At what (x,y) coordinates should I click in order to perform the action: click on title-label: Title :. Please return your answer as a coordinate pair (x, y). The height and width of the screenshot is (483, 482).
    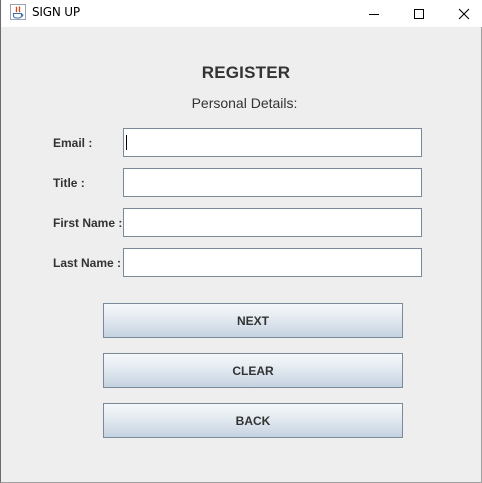
    Looking at the image, I should click on (69, 183).